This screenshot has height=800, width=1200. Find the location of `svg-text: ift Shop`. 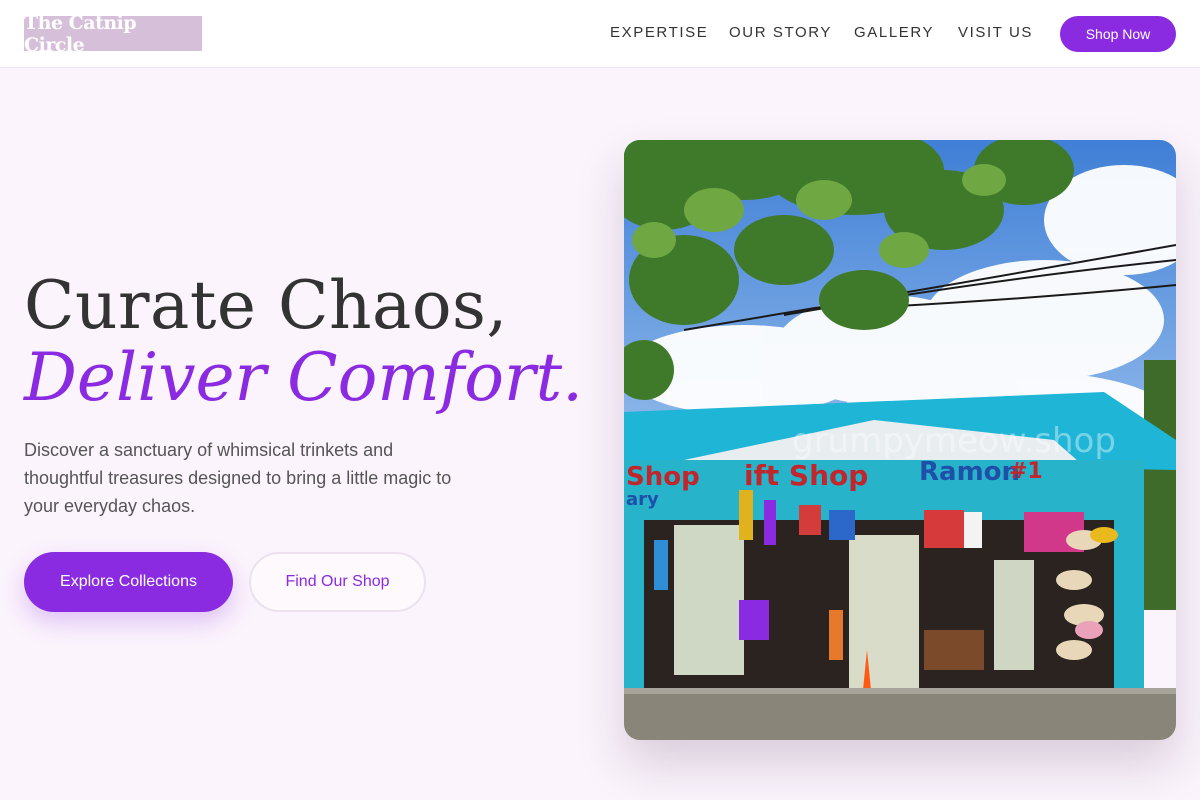

svg-text: ift Shop is located at coordinates (806, 475).